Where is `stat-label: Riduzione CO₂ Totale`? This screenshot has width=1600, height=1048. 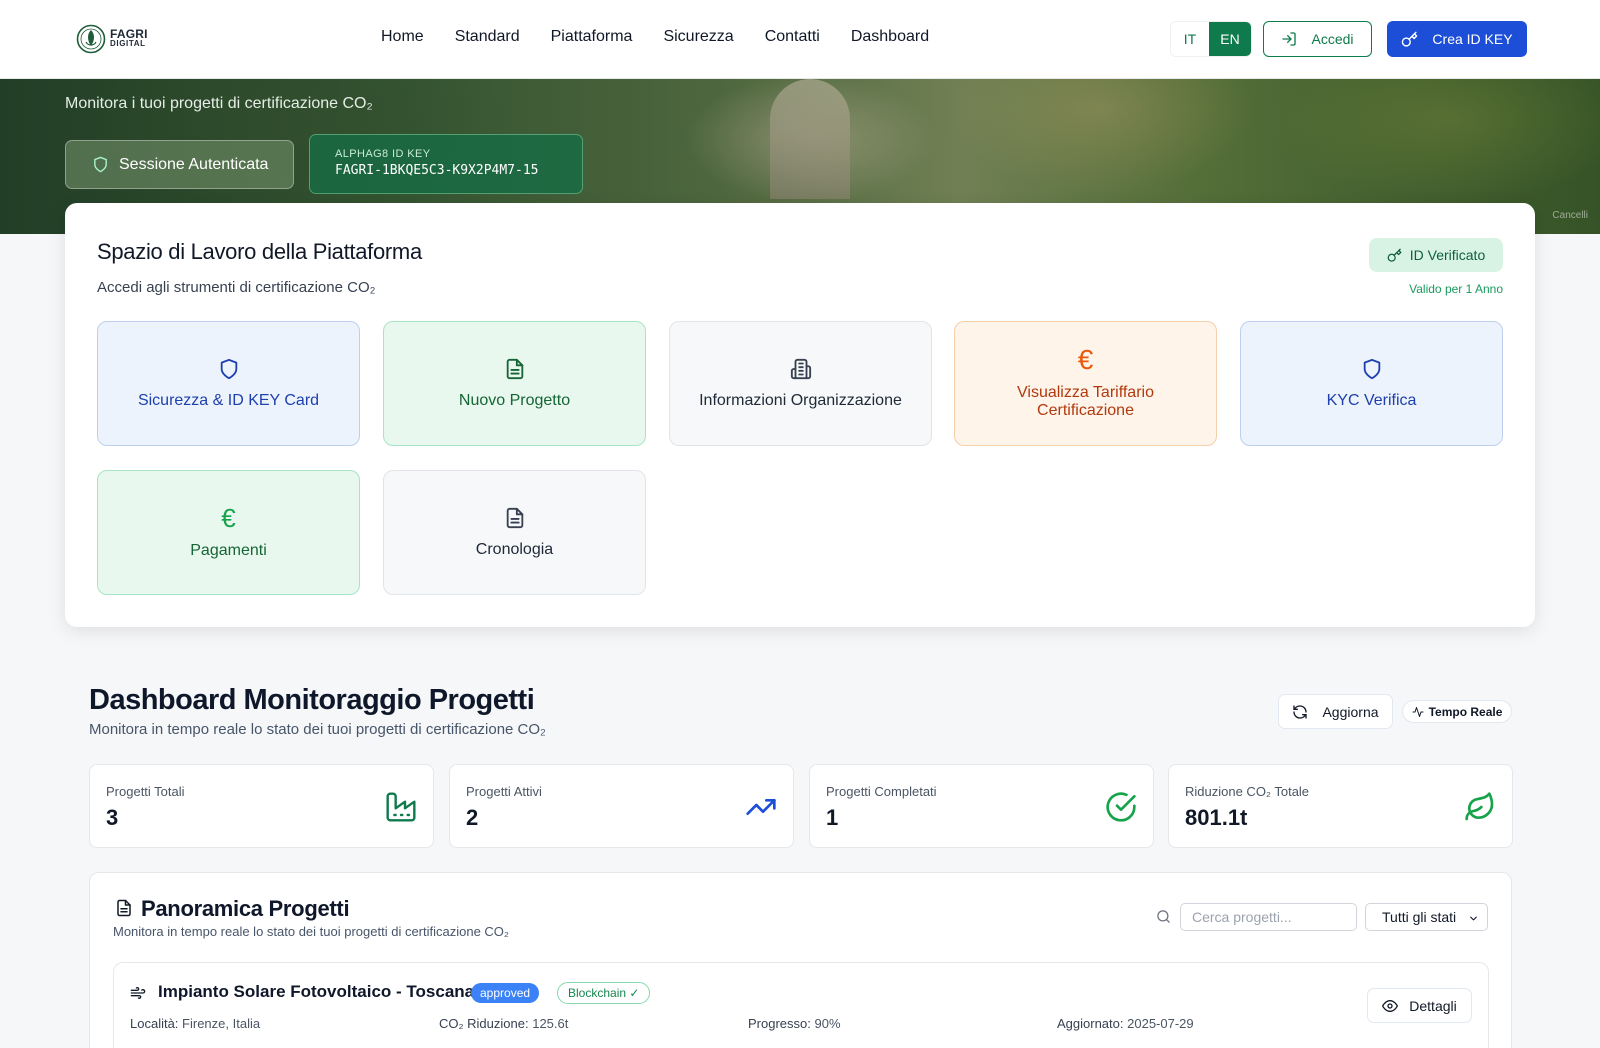
stat-label: Riduzione CO₂ Totale is located at coordinates (1247, 791).